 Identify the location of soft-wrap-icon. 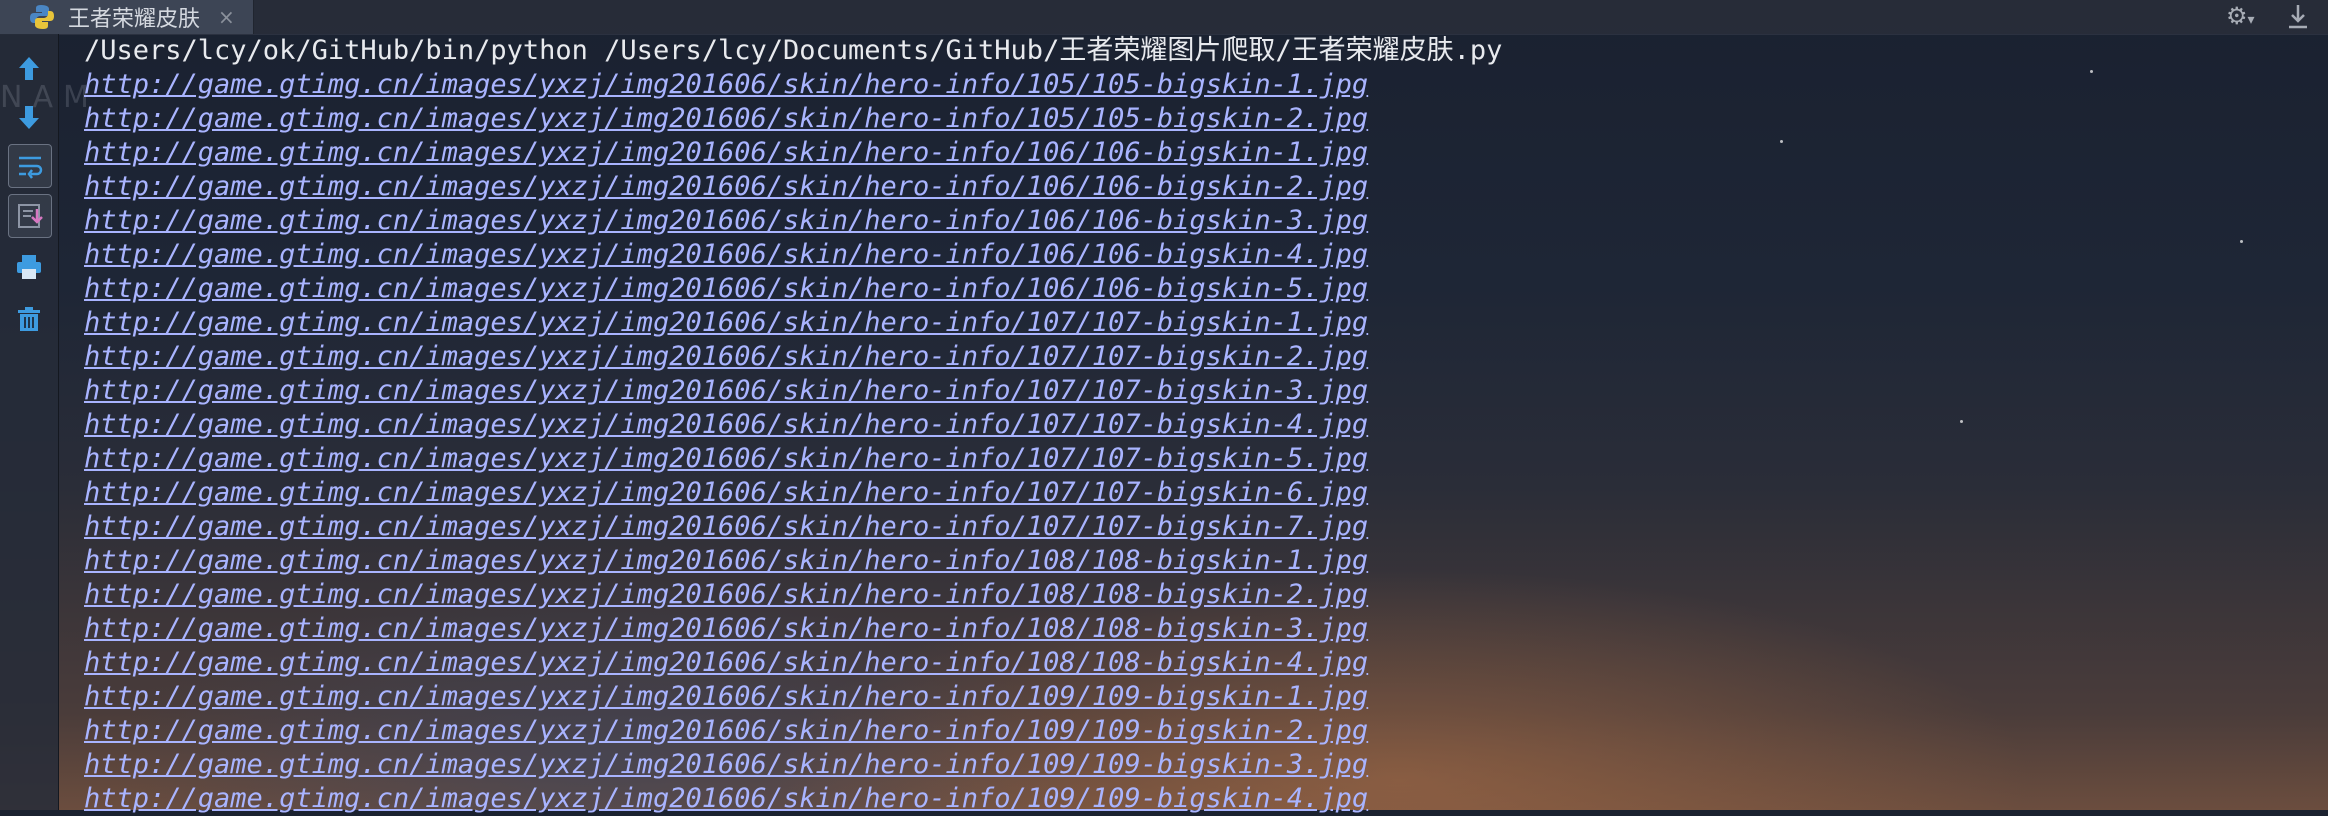
(30, 166).